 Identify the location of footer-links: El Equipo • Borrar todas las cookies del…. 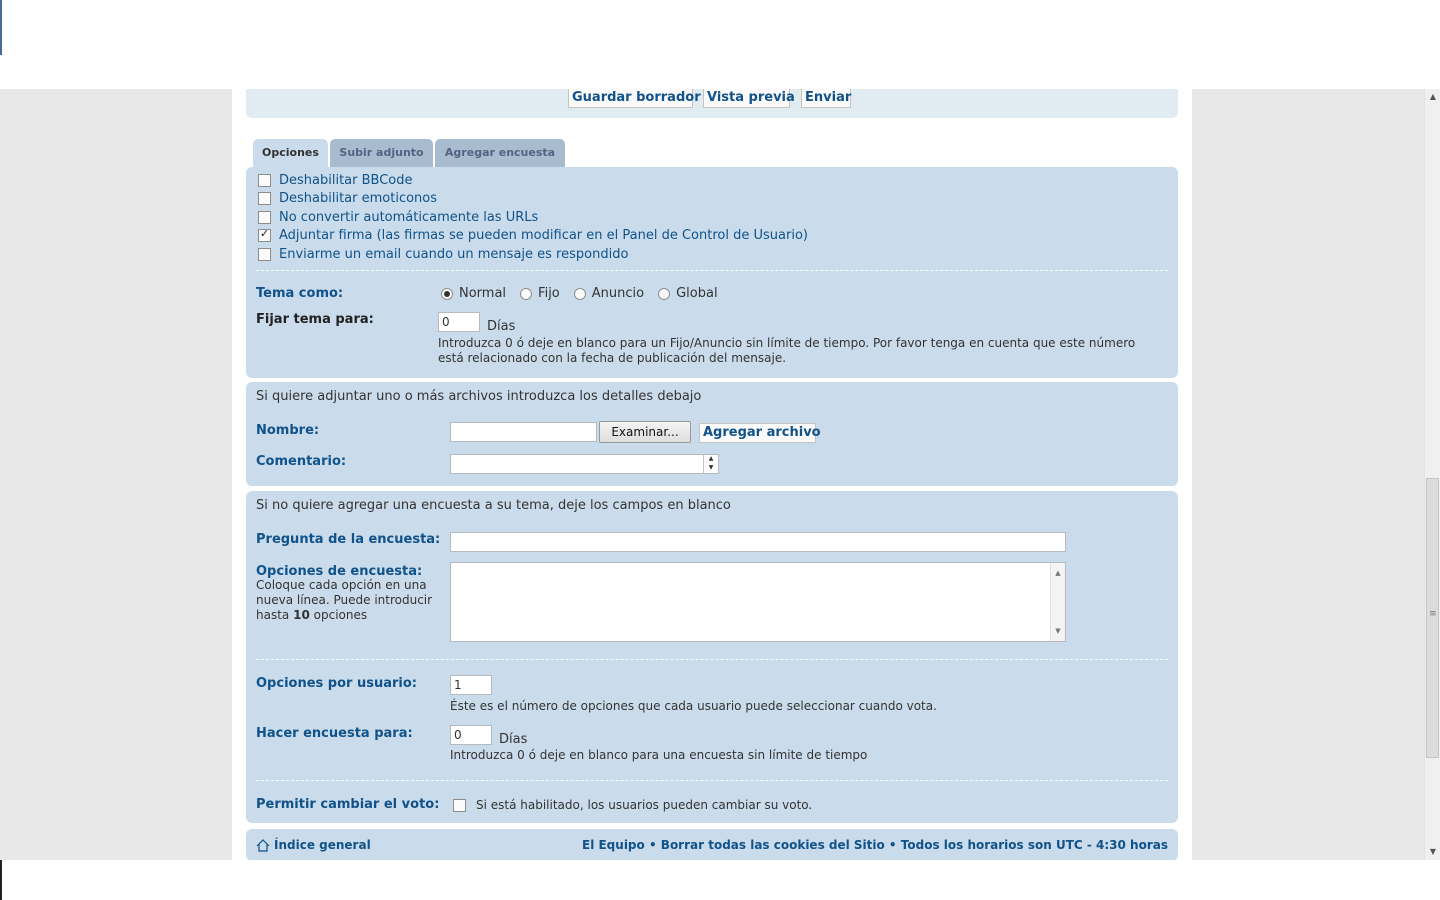
(875, 845).